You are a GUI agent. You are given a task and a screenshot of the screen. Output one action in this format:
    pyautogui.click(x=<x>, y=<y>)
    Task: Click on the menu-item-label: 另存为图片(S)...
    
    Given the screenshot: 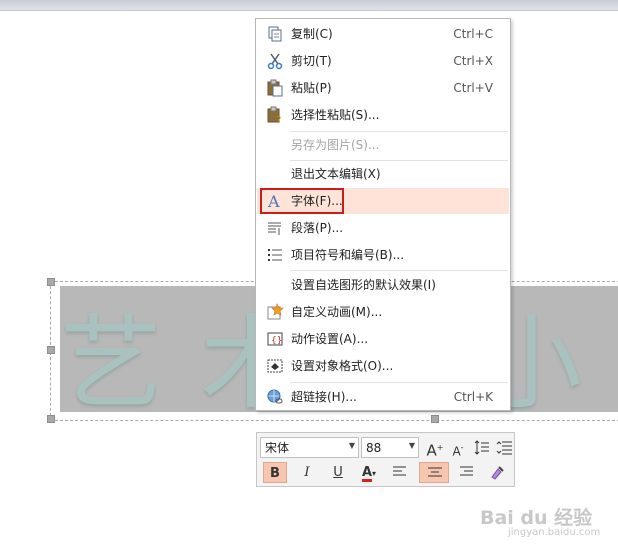 What is the action you would take?
    pyautogui.click(x=335, y=145)
    